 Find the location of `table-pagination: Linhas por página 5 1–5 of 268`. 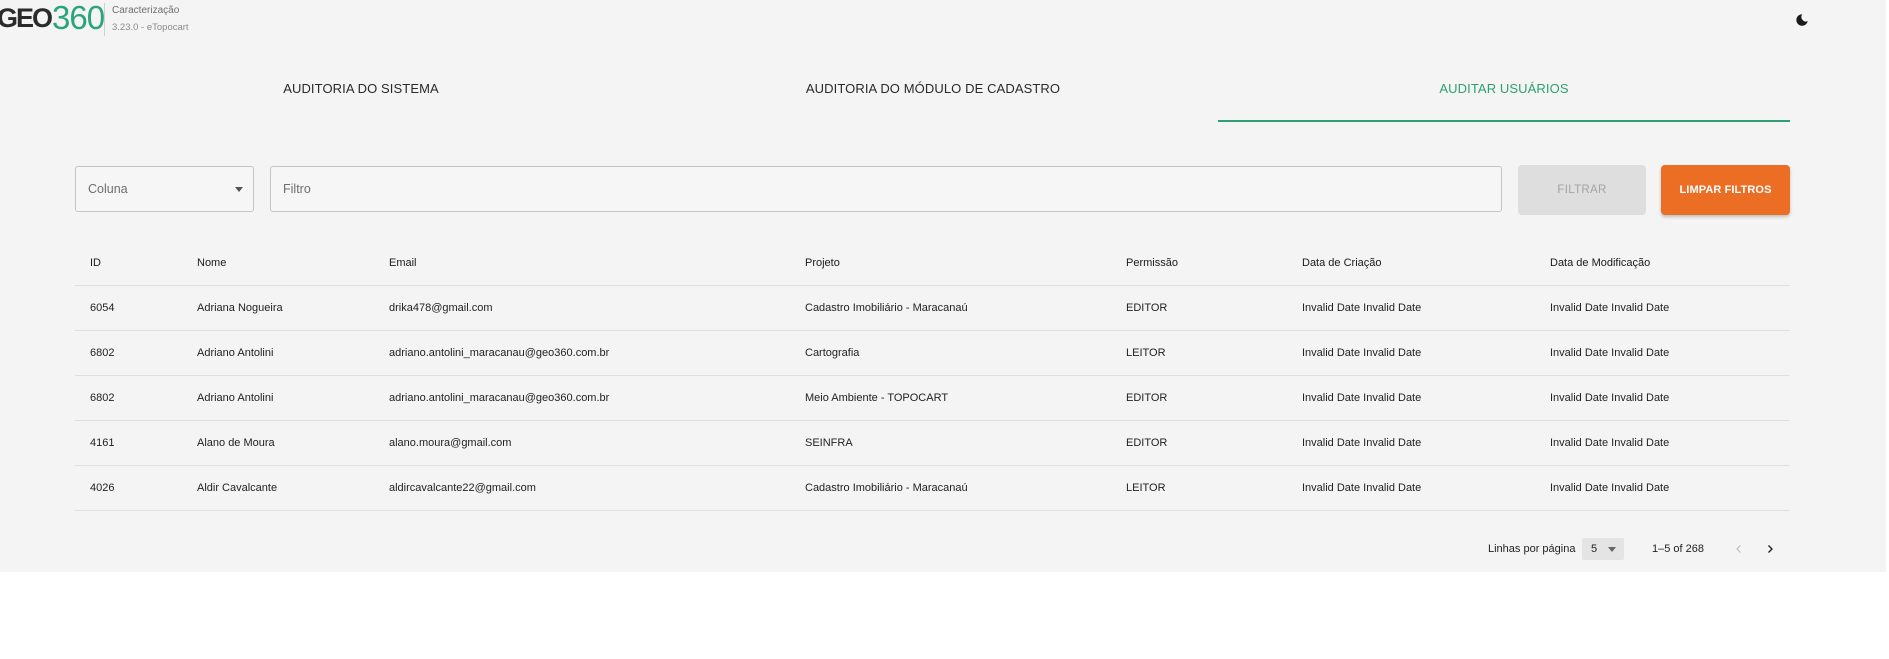

table-pagination: Linhas por página 5 1–5 of 268 is located at coordinates (1638, 549).